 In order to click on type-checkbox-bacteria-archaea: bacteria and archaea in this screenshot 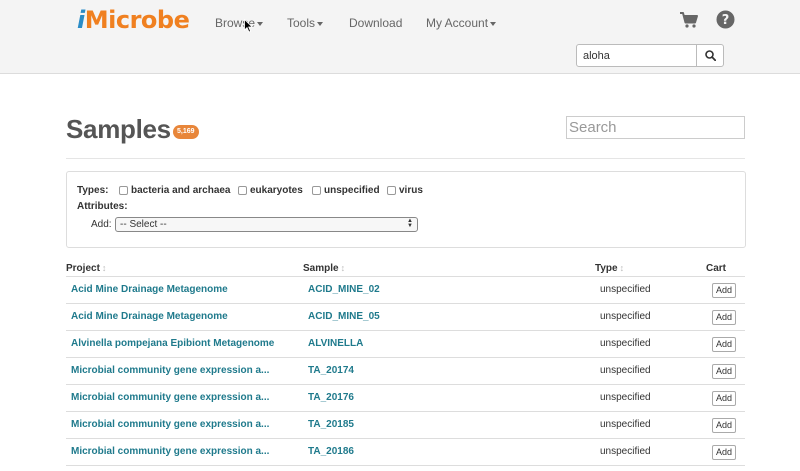, I will do `click(175, 190)`.